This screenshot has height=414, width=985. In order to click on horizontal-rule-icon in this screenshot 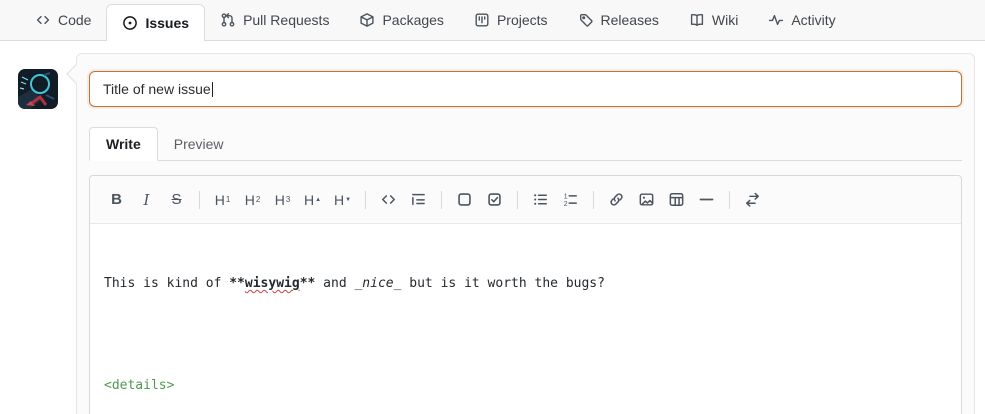, I will do `click(706, 199)`.